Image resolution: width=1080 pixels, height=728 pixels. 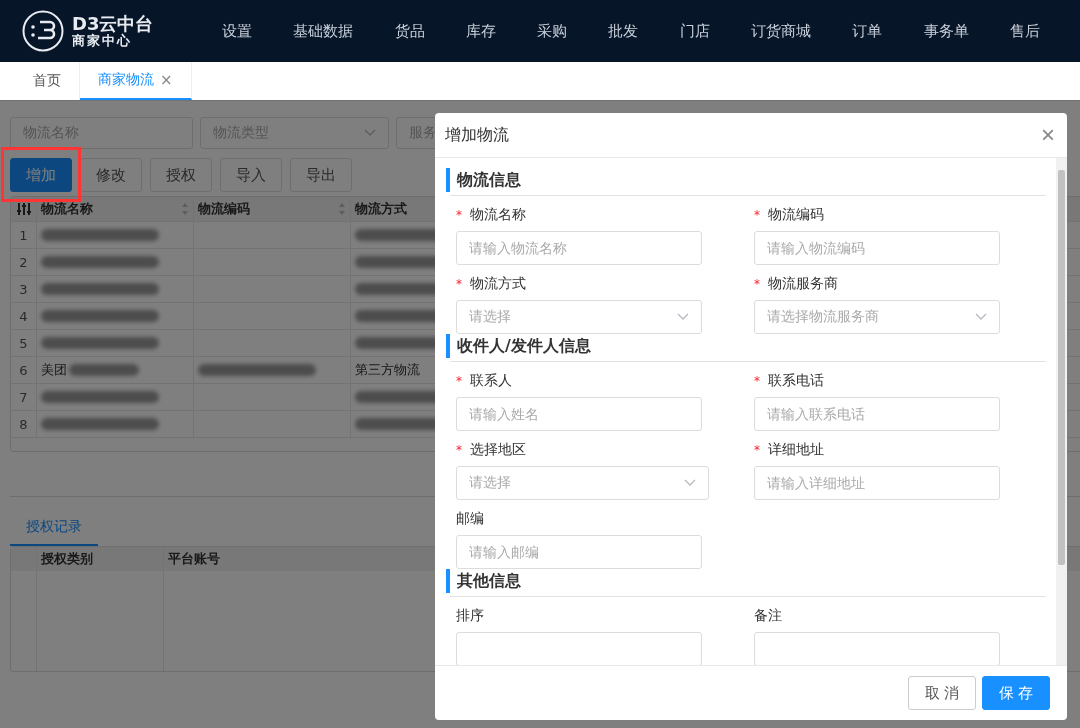 What do you see at coordinates (498, 215) in the screenshot?
I see `field-label: 物流名称` at bounding box center [498, 215].